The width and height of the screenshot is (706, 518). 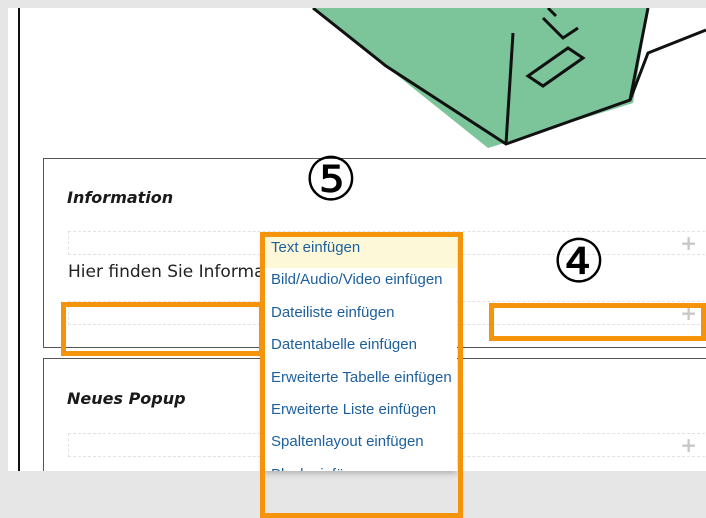 I want to click on section-title: Information, so click(x=120, y=197).